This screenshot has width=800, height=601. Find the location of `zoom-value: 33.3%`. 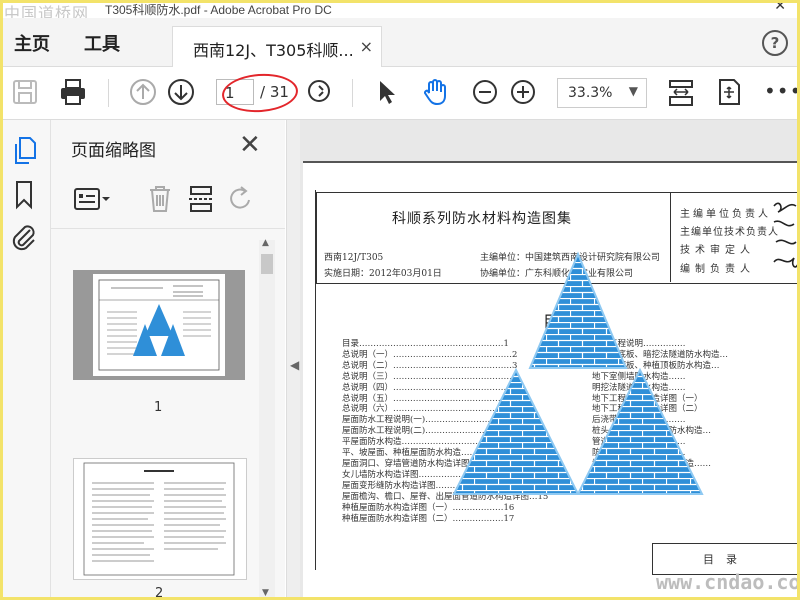

zoom-value: 33.3% is located at coordinates (590, 93).